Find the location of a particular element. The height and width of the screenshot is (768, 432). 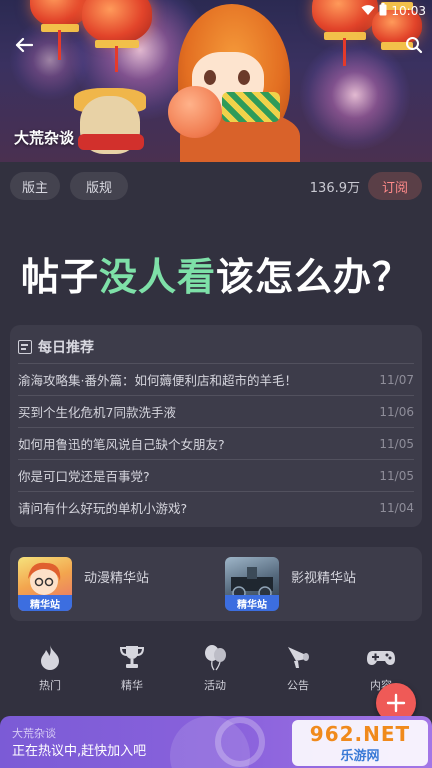

nav-item-featured: 精华 is located at coordinates (132, 668).